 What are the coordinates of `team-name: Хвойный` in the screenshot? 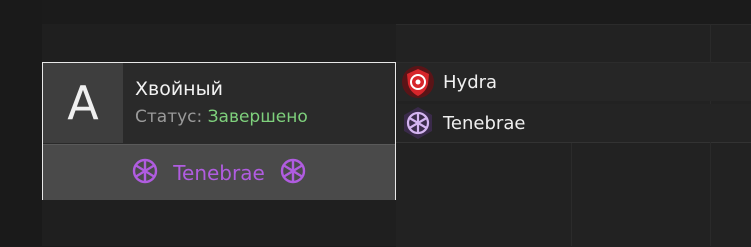 It's located at (179, 89).